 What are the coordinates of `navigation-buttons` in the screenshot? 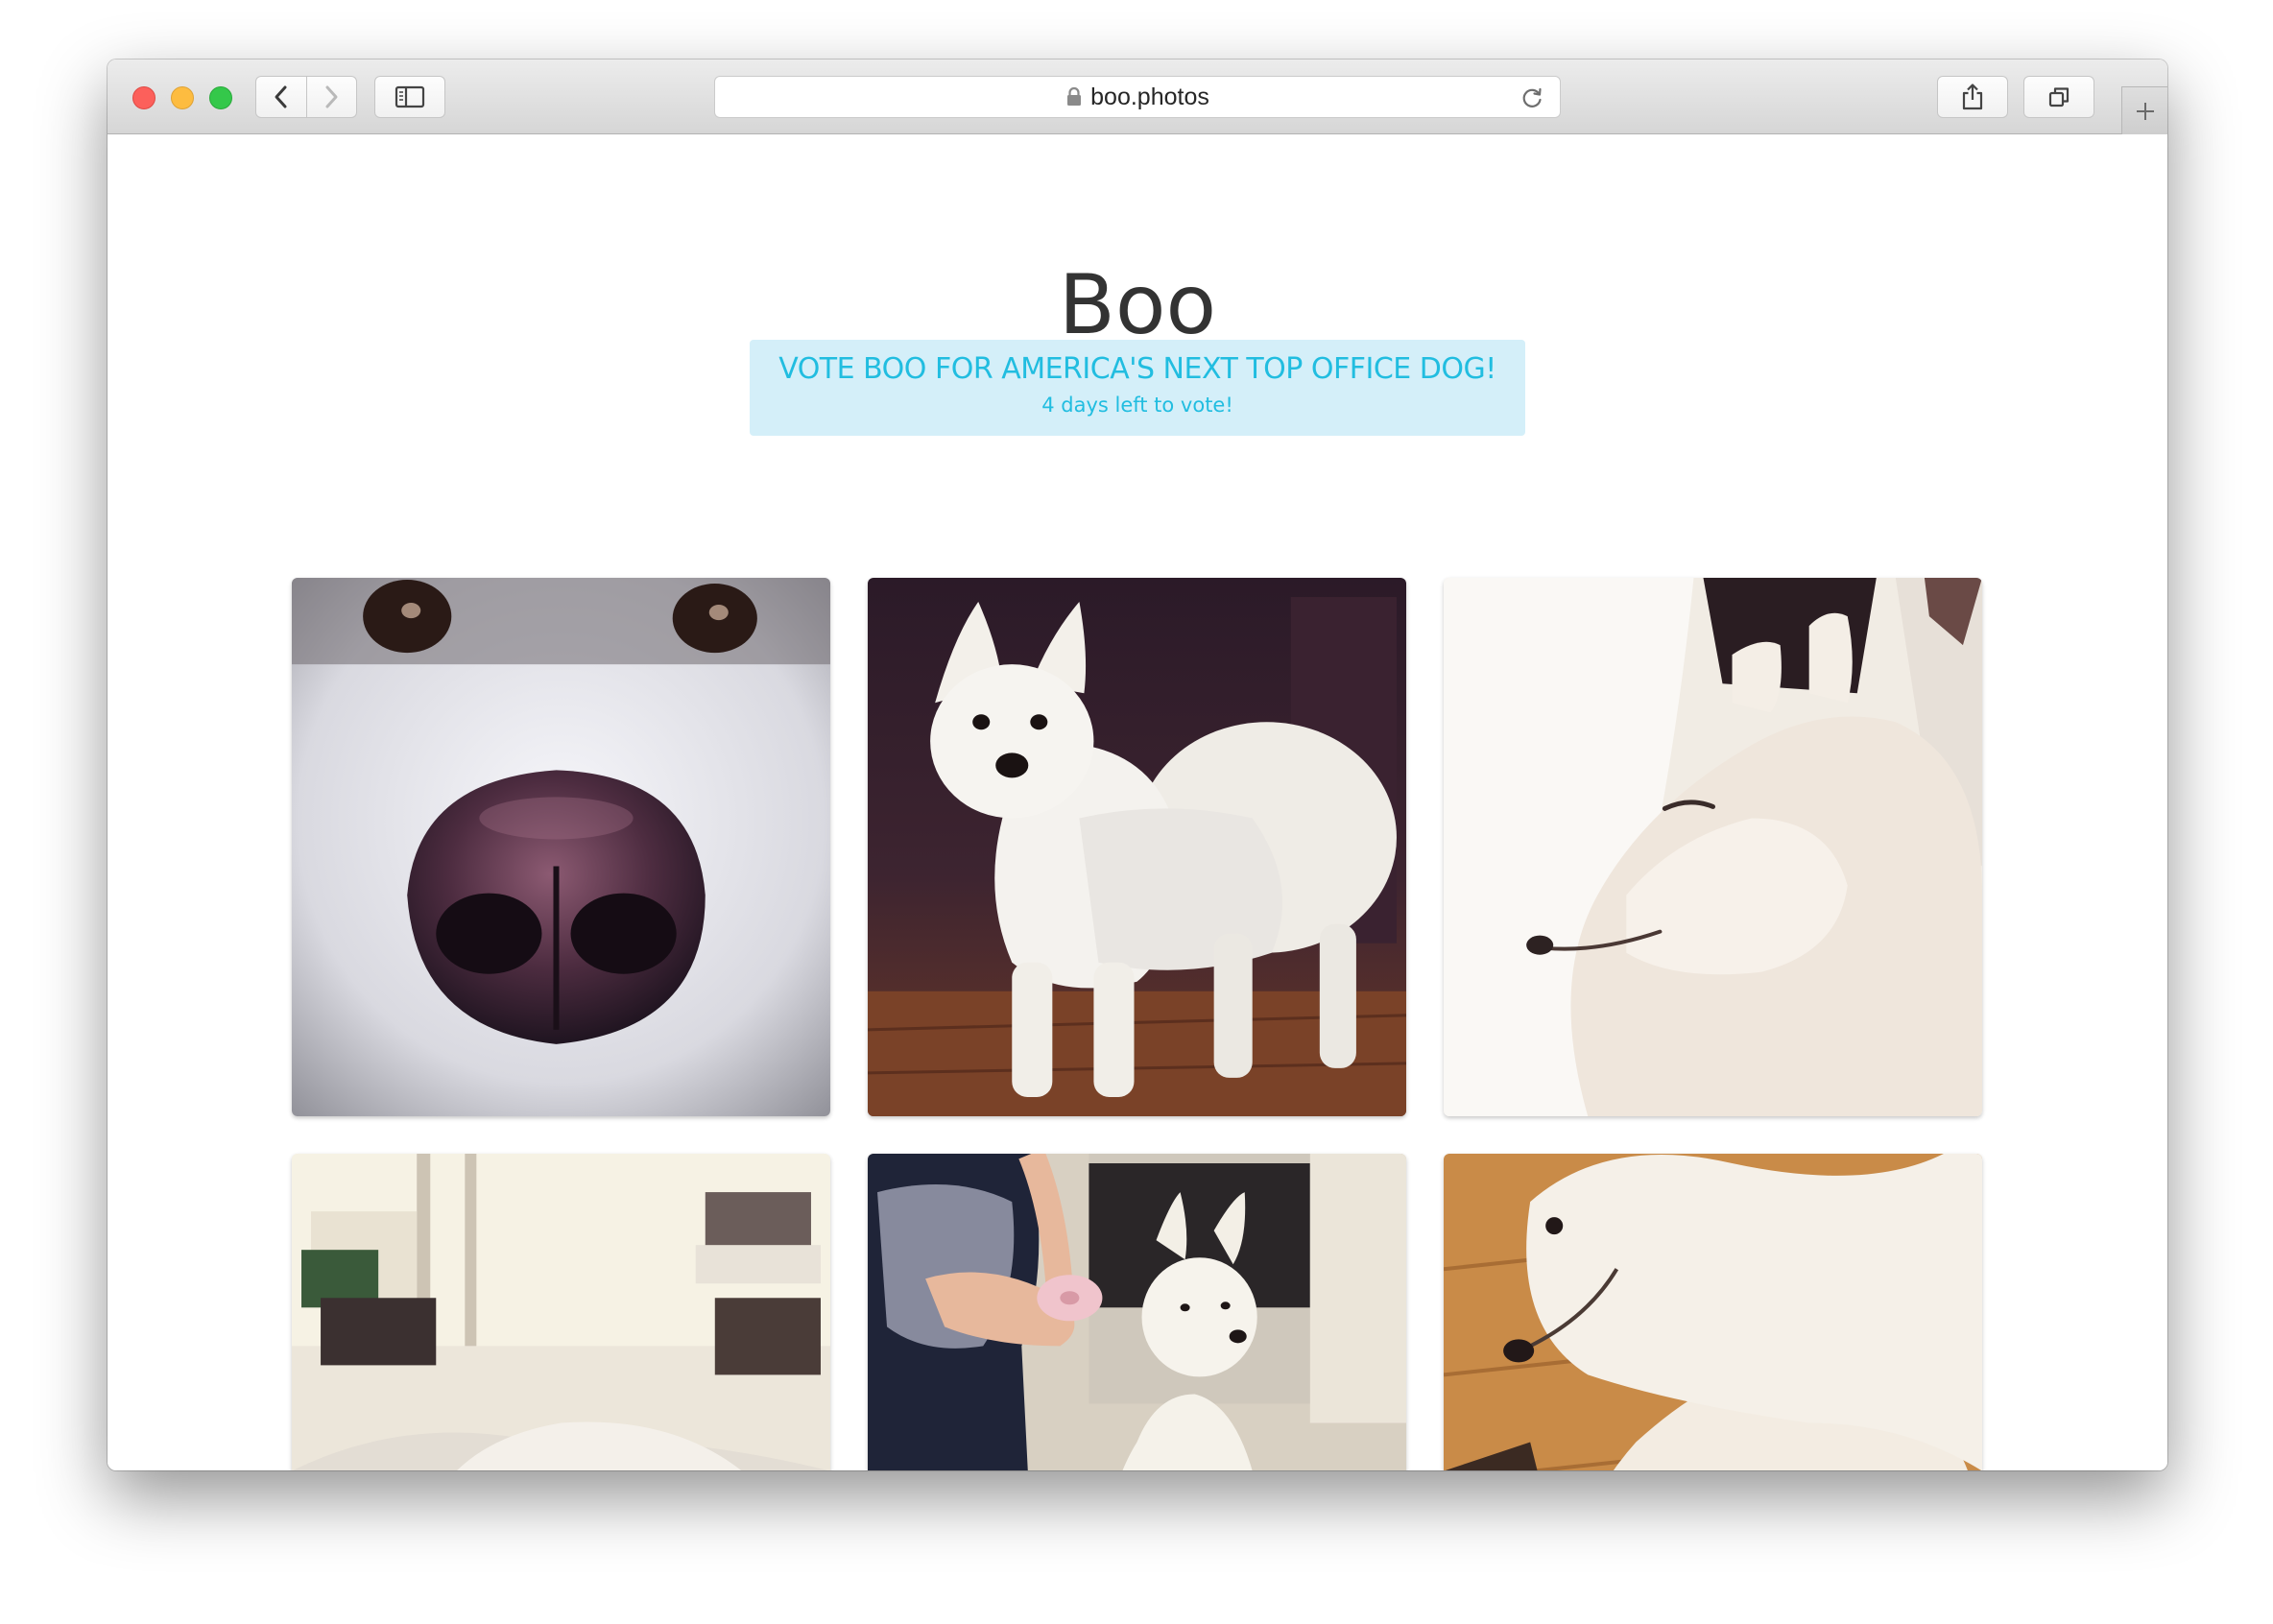 It's located at (306, 97).